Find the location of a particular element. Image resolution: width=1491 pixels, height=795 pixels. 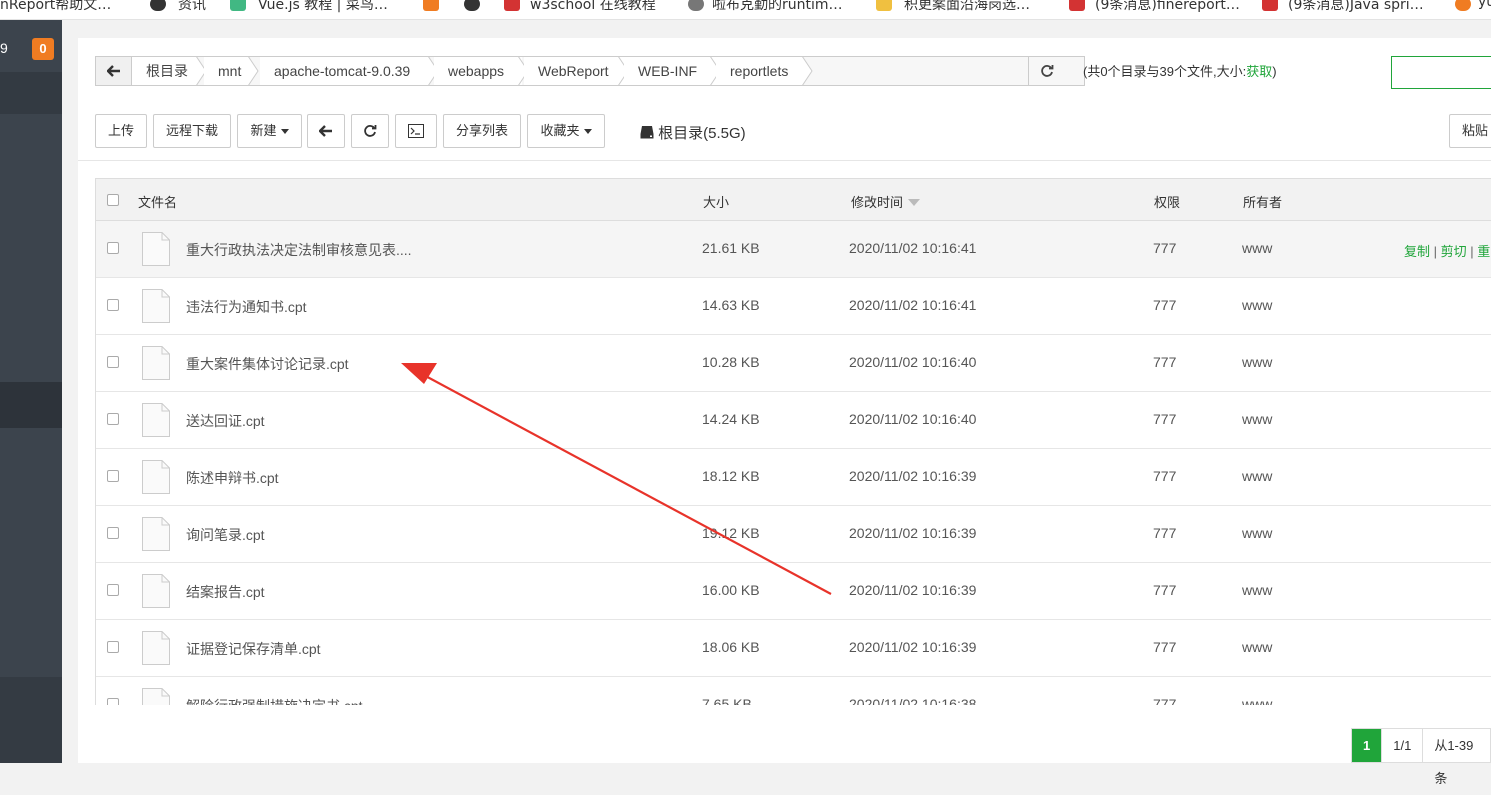

breadcrumb-tomcat: apache-tomcat-9.0.39 is located at coordinates (344, 71).